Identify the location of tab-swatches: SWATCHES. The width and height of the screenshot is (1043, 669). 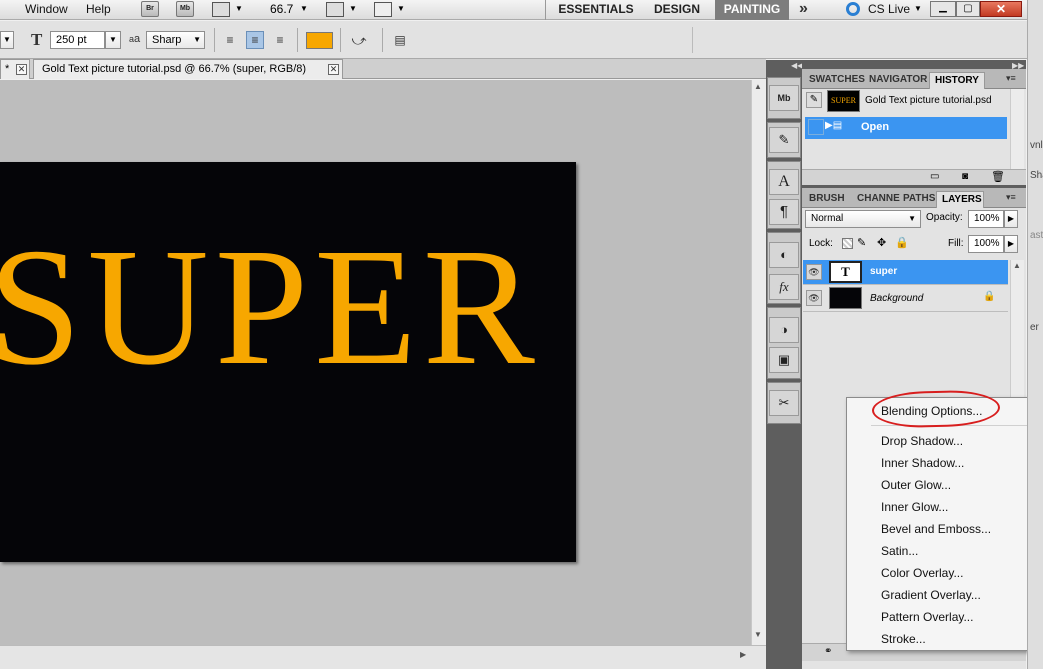
(834, 80).